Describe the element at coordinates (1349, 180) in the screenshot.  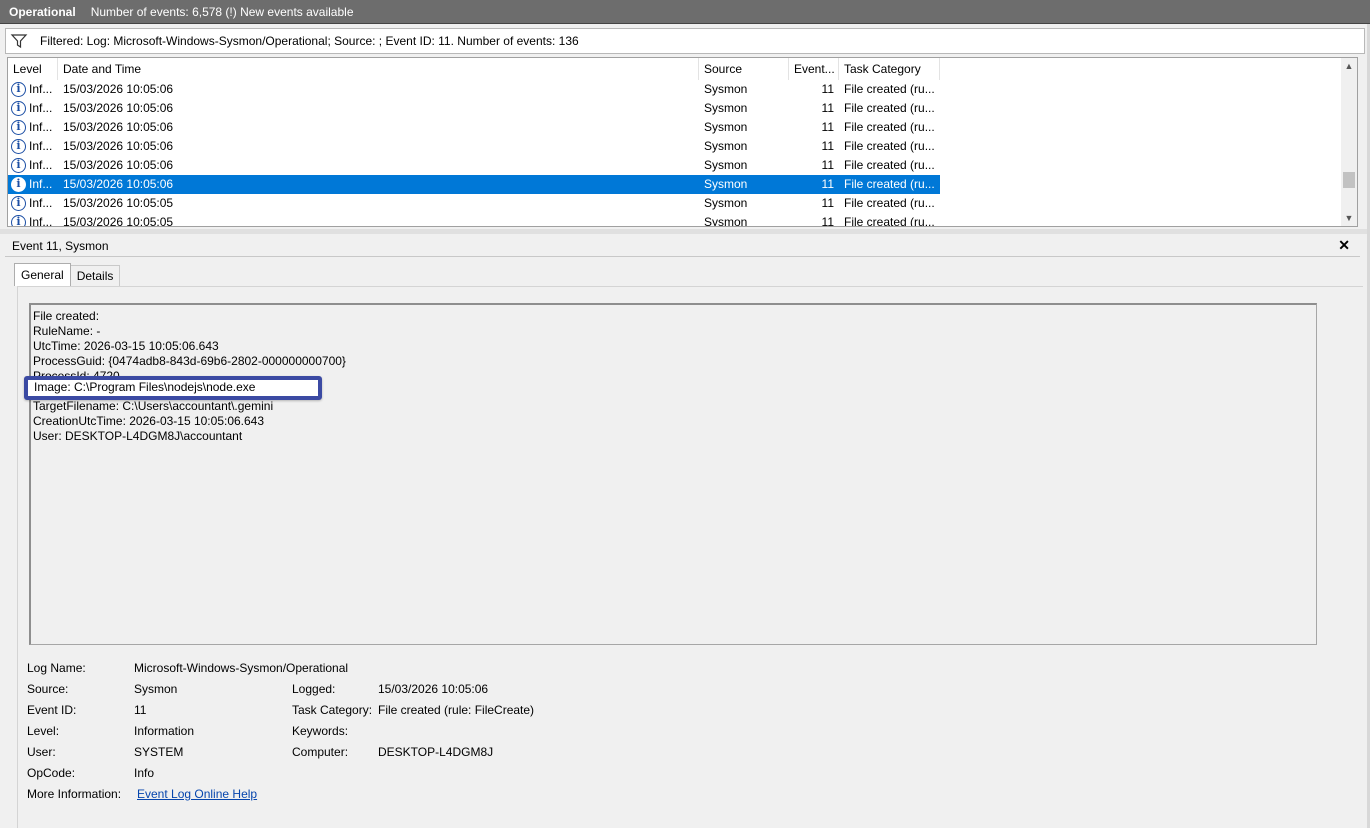
I see `scroll-thumb` at that location.